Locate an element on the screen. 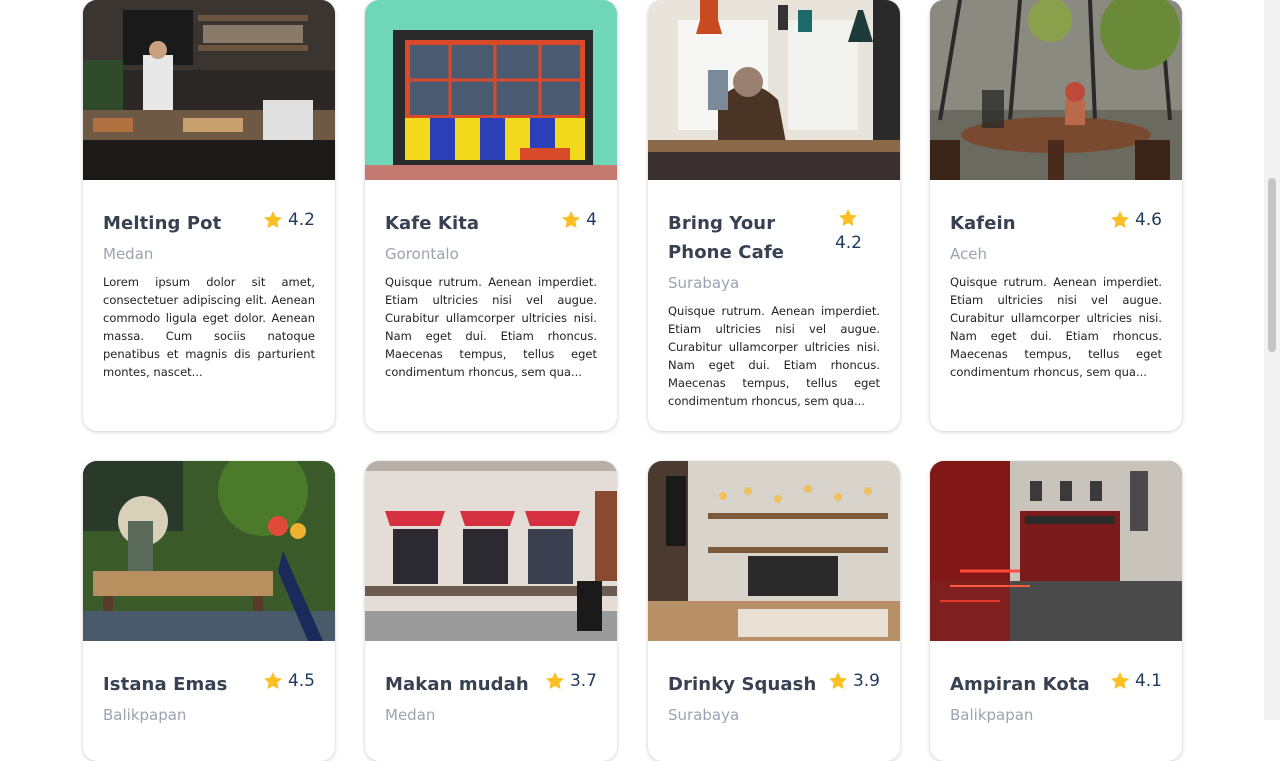  rating-value: 4.5 is located at coordinates (301, 681).